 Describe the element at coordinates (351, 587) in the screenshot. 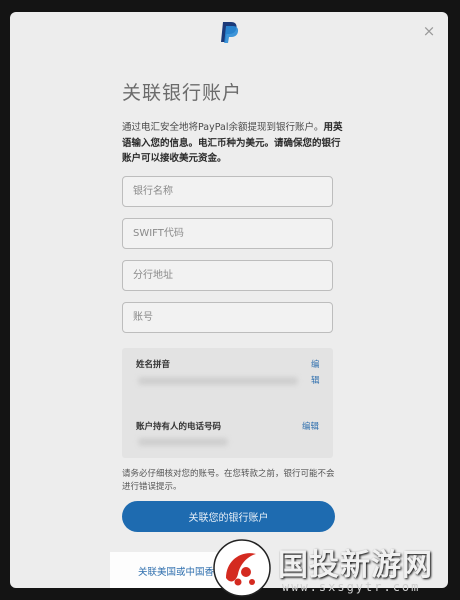

I see `watermark-url: www.sxsgytr.com` at that location.